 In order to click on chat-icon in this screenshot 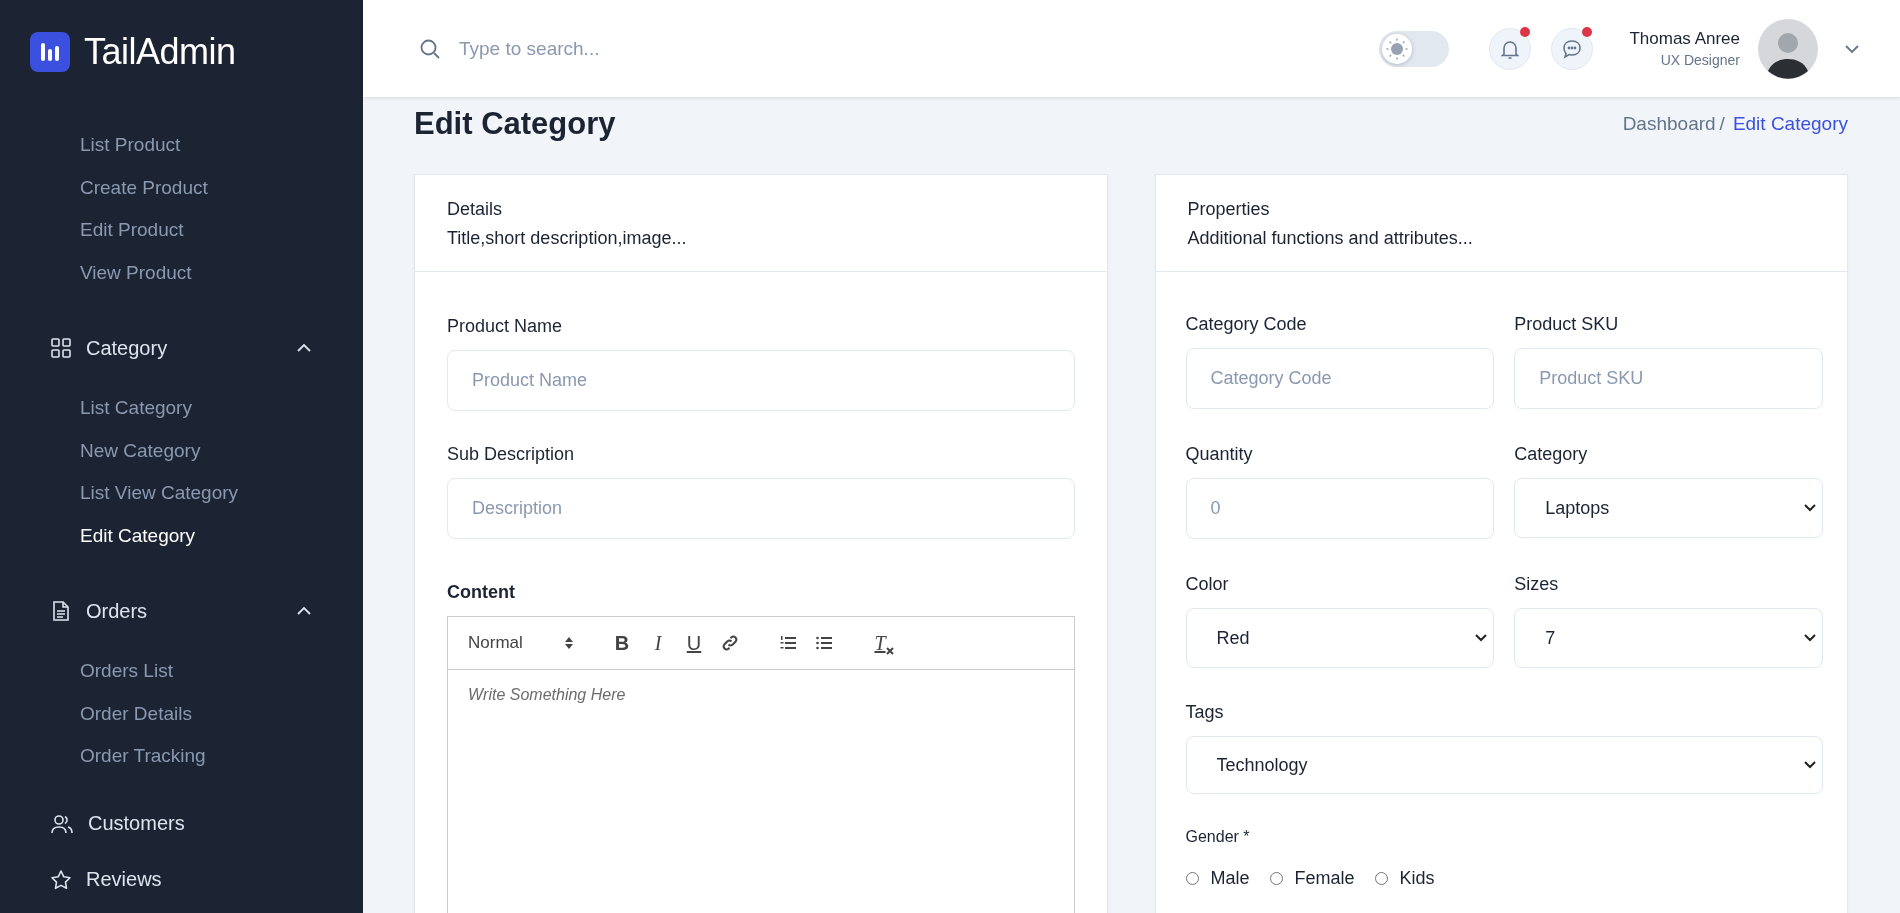, I will do `click(1572, 48)`.